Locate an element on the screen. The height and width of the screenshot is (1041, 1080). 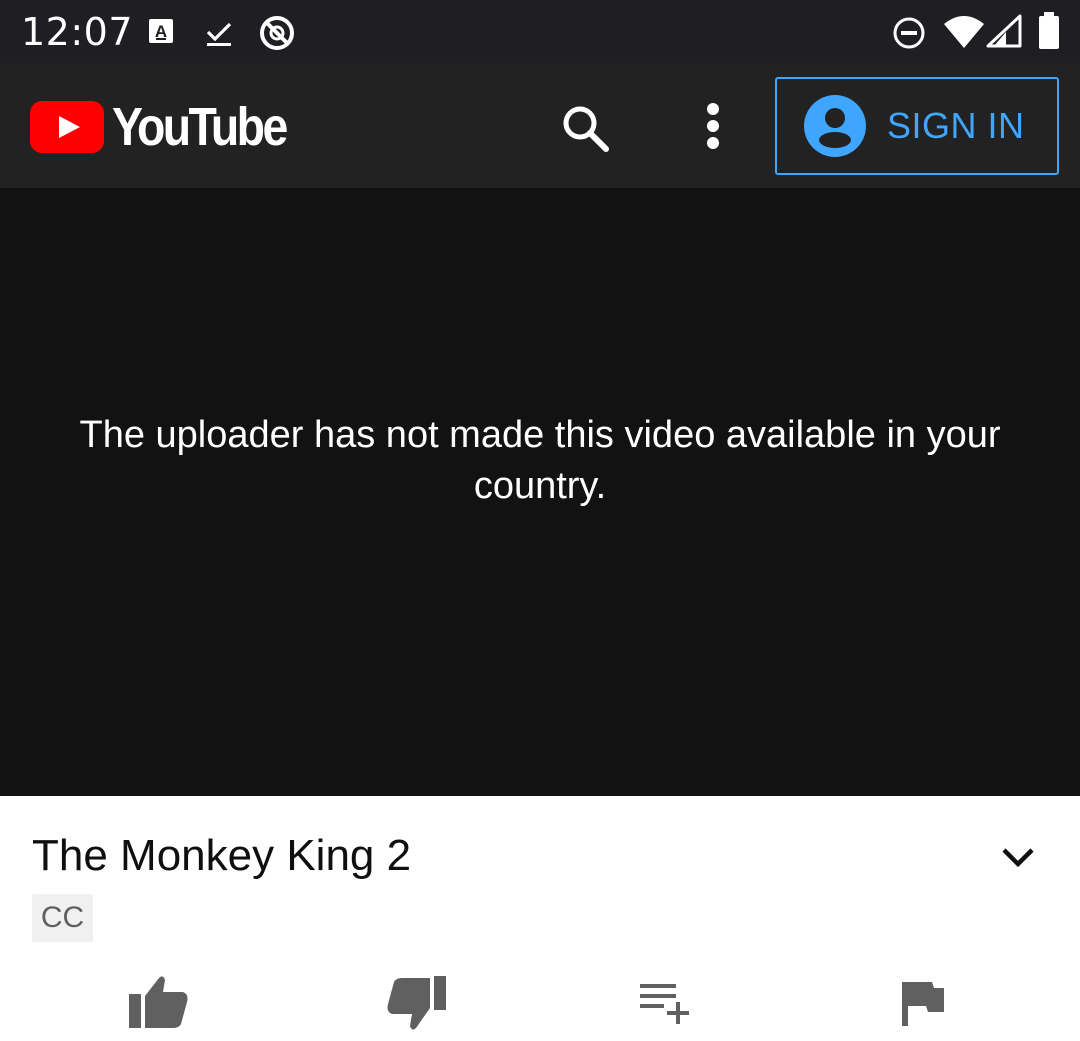
like-icon is located at coordinates (158, 1002).